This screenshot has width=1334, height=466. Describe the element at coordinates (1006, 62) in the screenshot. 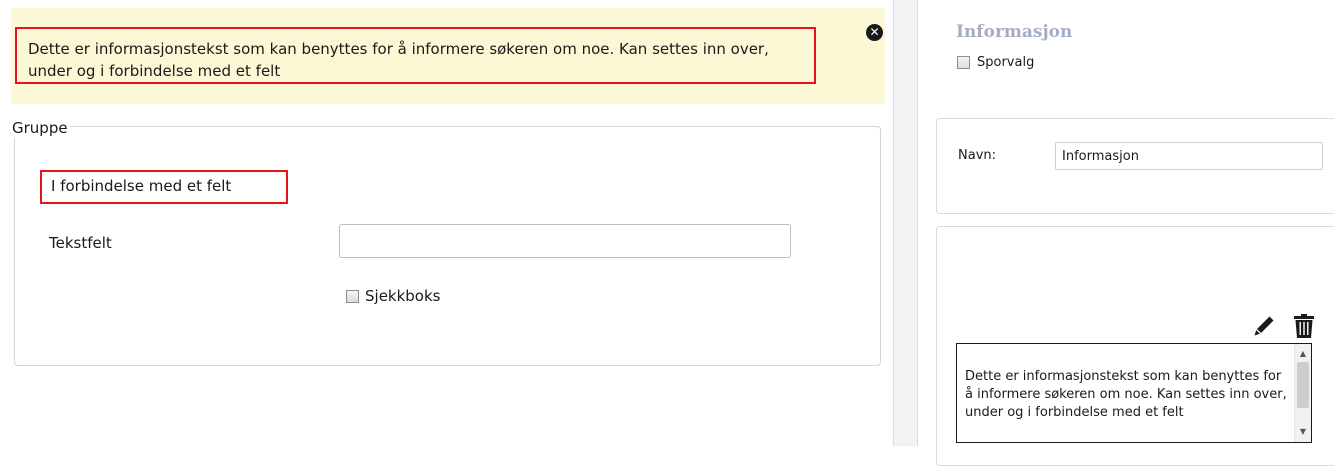

I see `sporvalg-label: Sporvalg` at that location.